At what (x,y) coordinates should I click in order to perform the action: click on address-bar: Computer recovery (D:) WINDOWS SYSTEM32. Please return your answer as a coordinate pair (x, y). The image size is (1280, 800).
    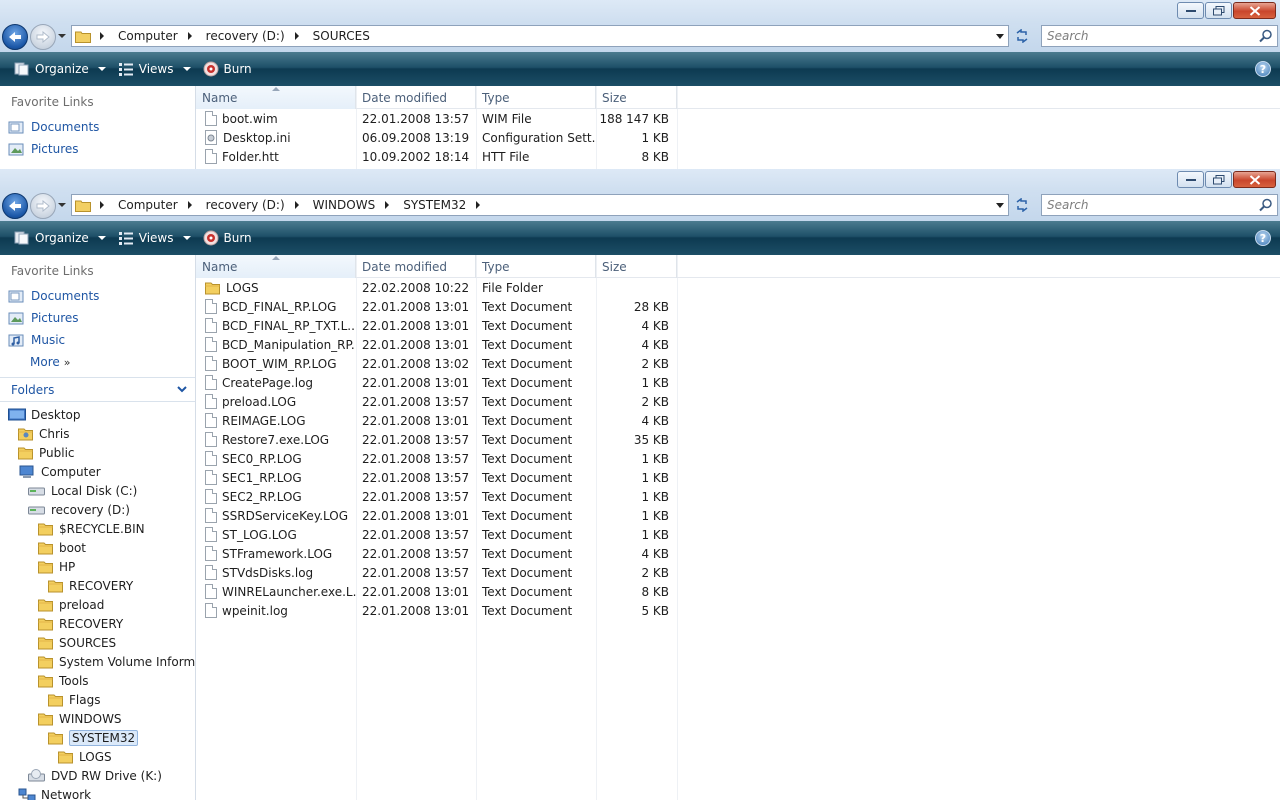
    Looking at the image, I should click on (540, 205).